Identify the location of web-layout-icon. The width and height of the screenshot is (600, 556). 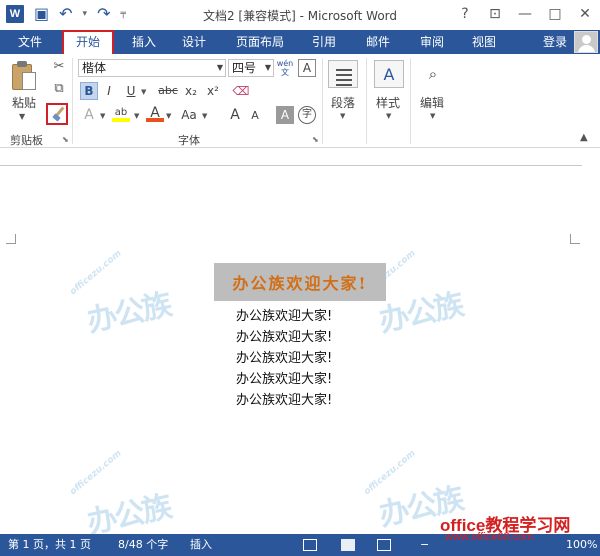
(384, 545).